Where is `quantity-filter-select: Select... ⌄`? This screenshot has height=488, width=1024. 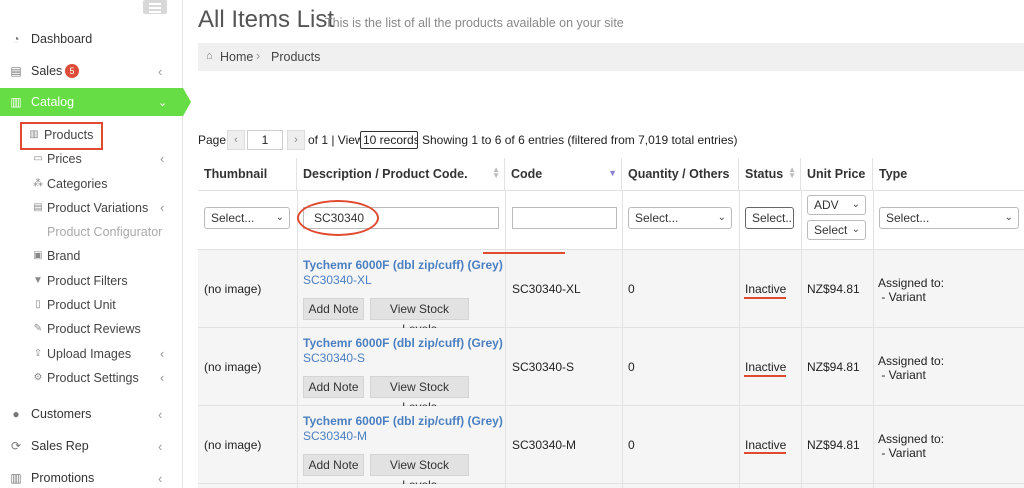
quantity-filter-select: Select... ⌄ is located at coordinates (680, 218).